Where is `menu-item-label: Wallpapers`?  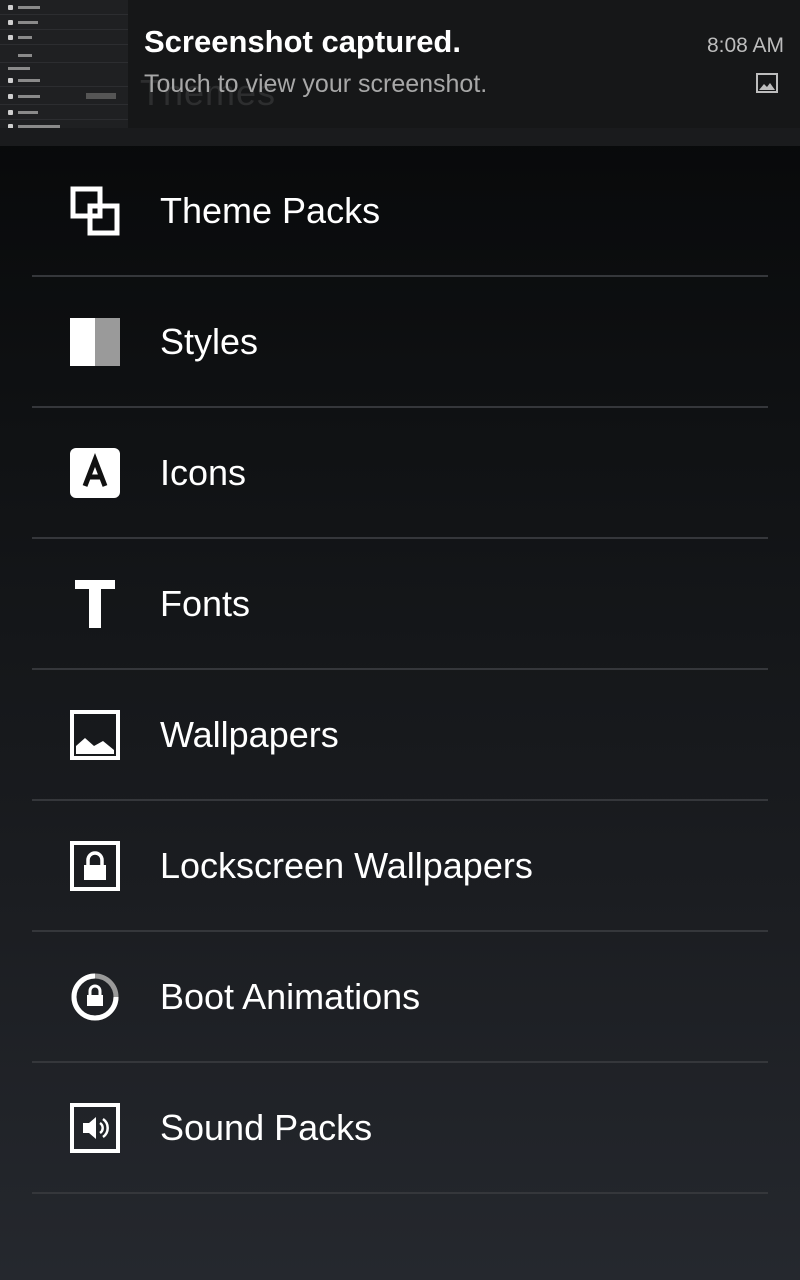
menu-item-label: Wallpapers is located at coordinates (249, 734).